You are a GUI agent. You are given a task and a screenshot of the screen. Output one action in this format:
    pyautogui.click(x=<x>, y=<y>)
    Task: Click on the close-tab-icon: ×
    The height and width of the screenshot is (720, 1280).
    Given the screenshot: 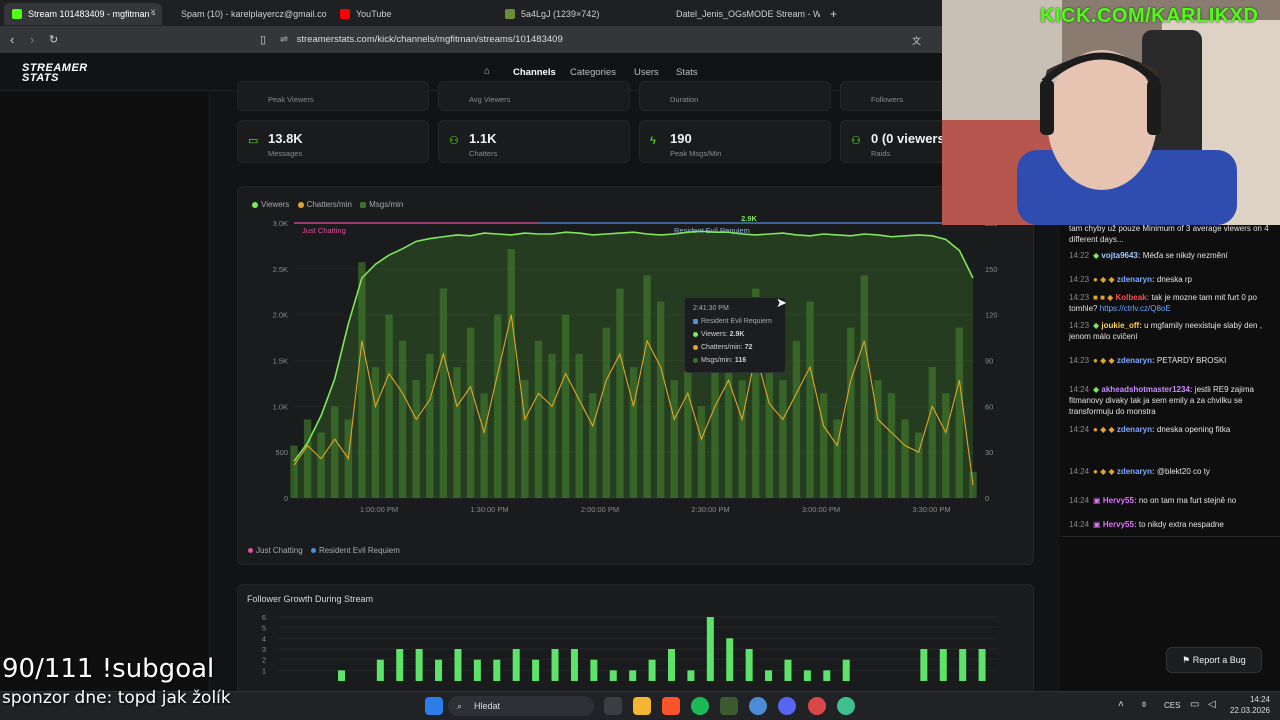 What is the action you would take?
    pyautogui.click(x=153, y=12)
    